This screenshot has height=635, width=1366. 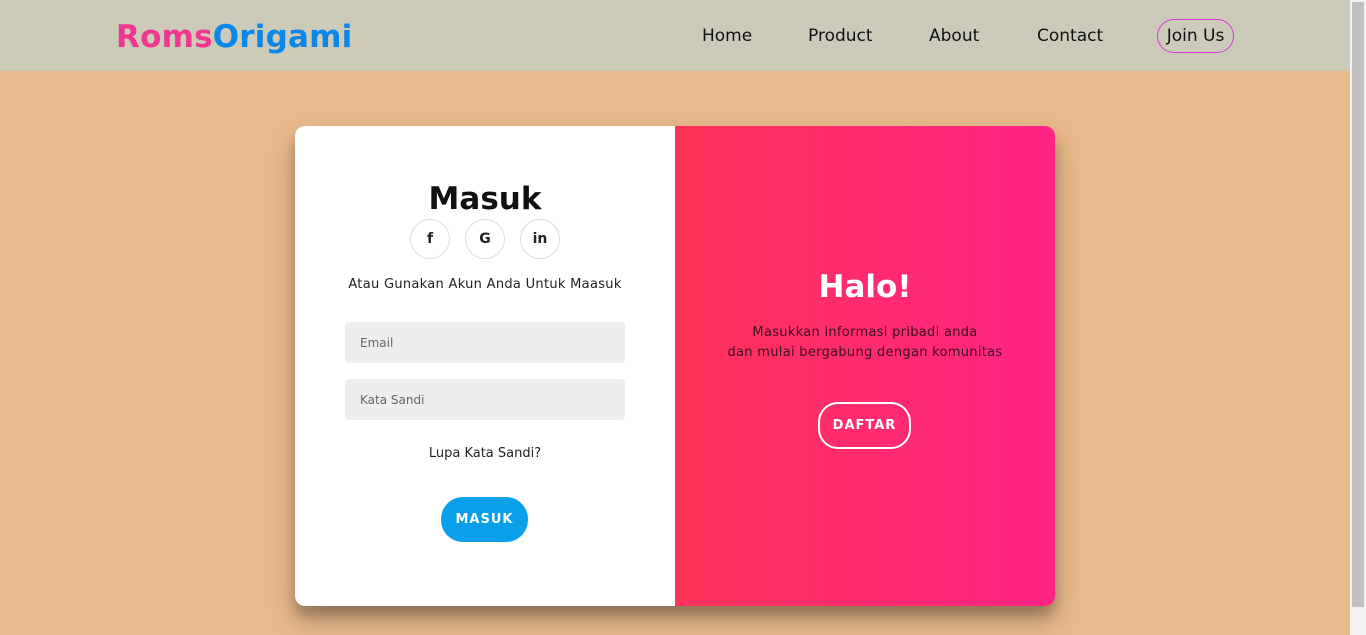 What do you see at coordinates (485, 284) in the screenshot?
I see `login-subtitle: Atau Gunakan Akun Anda Untuk Maasuk` at bounding box center [485, 284].